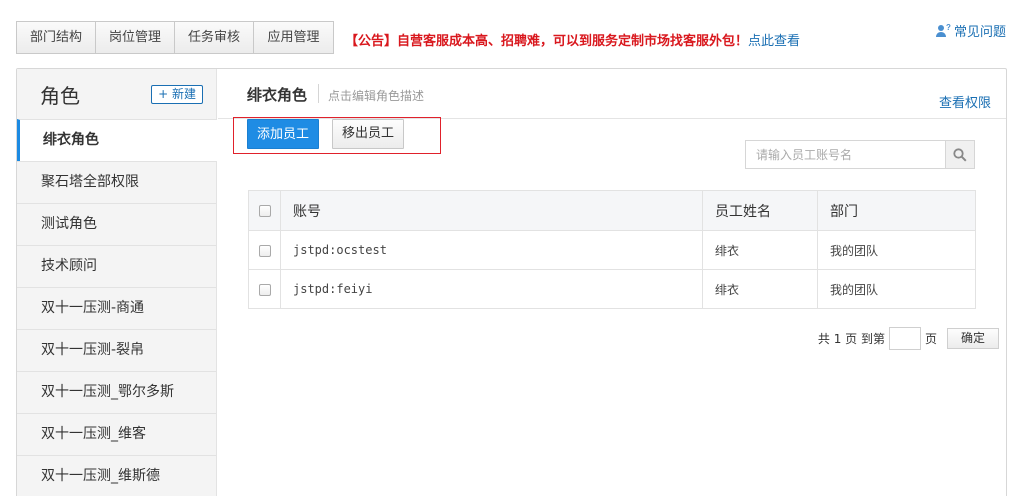  I want to click on sidebar-title: 角色, so click(60, 95).